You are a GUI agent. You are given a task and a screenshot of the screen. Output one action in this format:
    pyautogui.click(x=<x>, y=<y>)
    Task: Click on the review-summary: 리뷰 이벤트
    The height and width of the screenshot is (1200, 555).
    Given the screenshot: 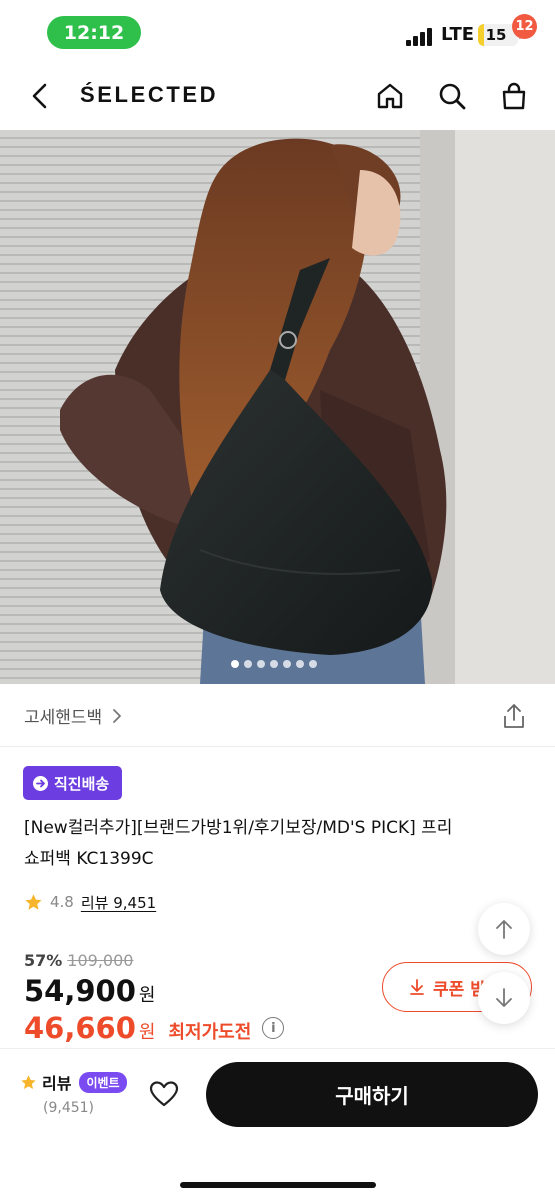 What is the action you would take?
    pyautogui.click(x=75, y=1082)
    